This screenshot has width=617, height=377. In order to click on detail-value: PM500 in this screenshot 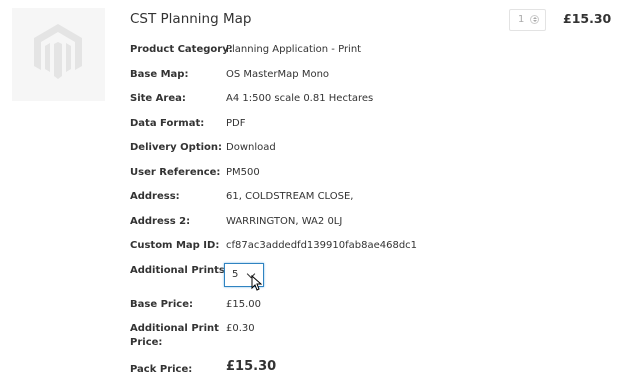, I will do `click(243, 172)`.